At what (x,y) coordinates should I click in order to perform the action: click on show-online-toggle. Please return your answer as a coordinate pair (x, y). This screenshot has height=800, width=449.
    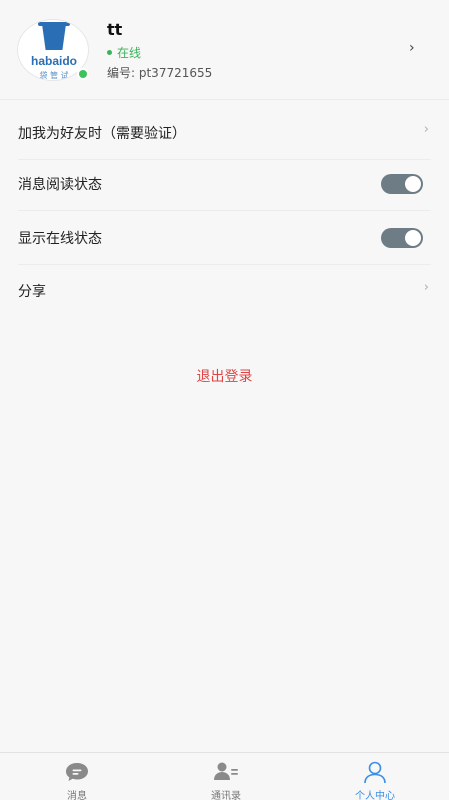
    Looking at the image, I should click on (402, 238).